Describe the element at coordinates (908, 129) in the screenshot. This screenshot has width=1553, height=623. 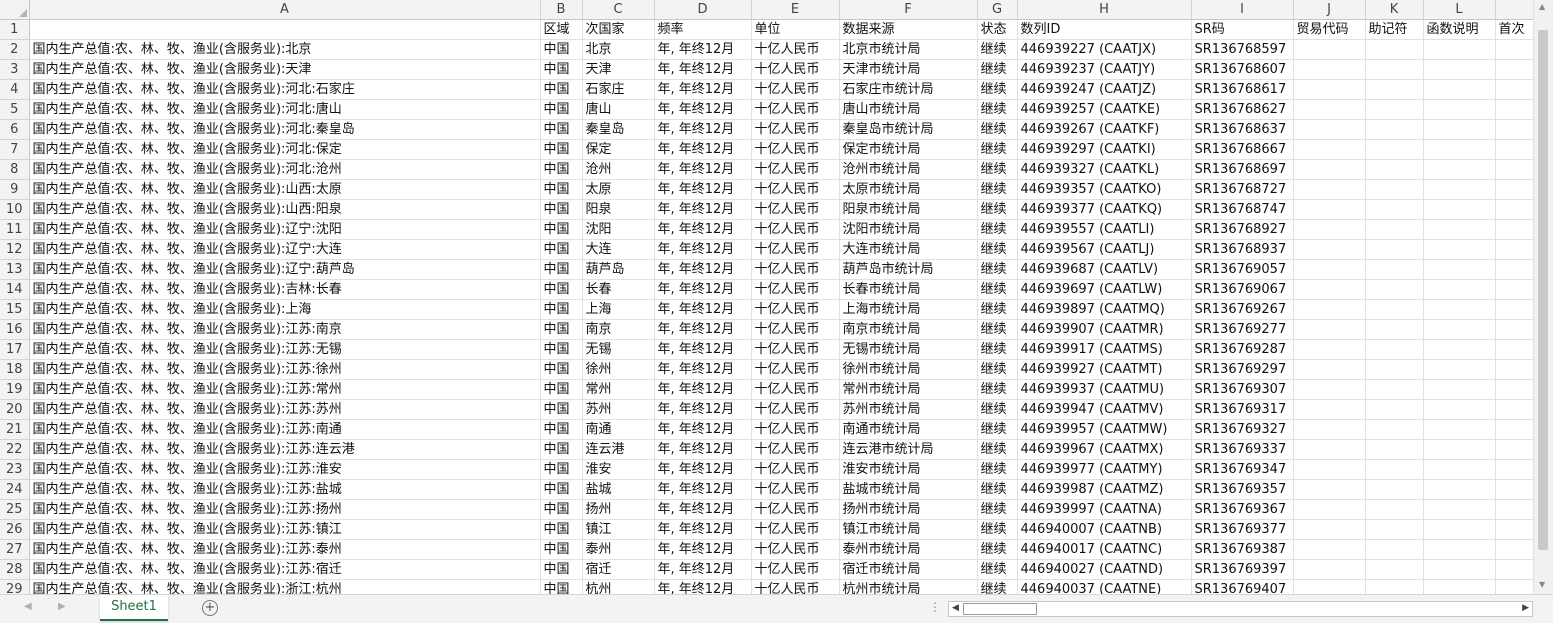
I see `cell: 秦皇岛市统计局` at that location.